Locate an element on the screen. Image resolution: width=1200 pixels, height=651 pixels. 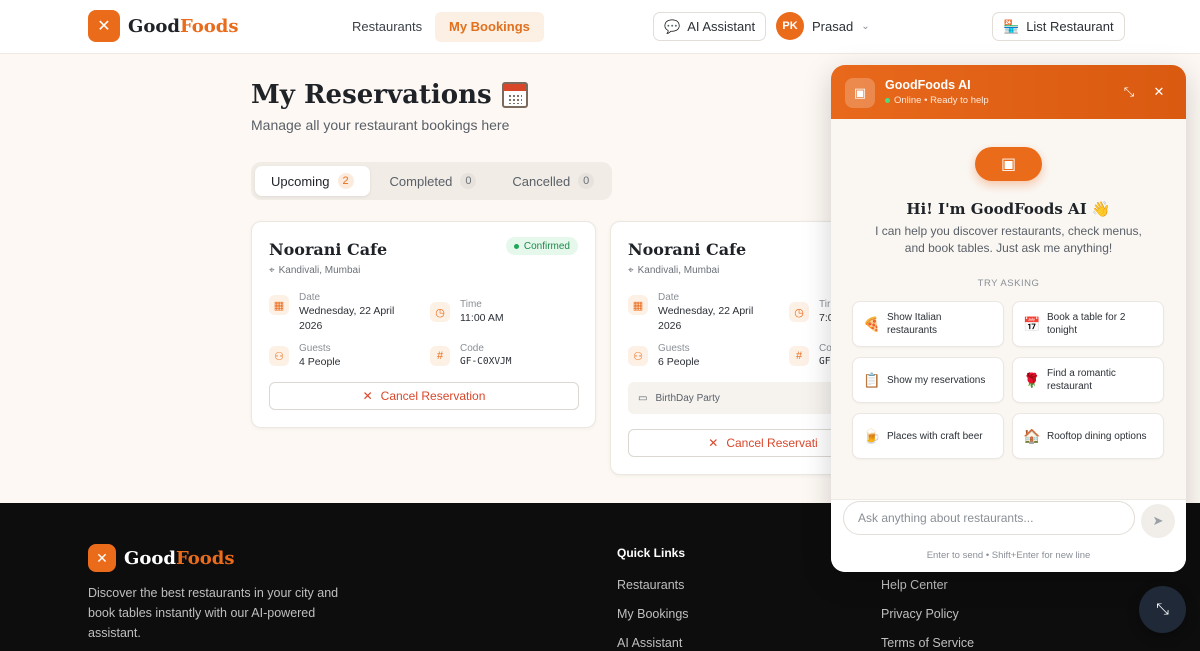
guests-field: ⚇ Guests 6 People is located at coordinates (663, 356).